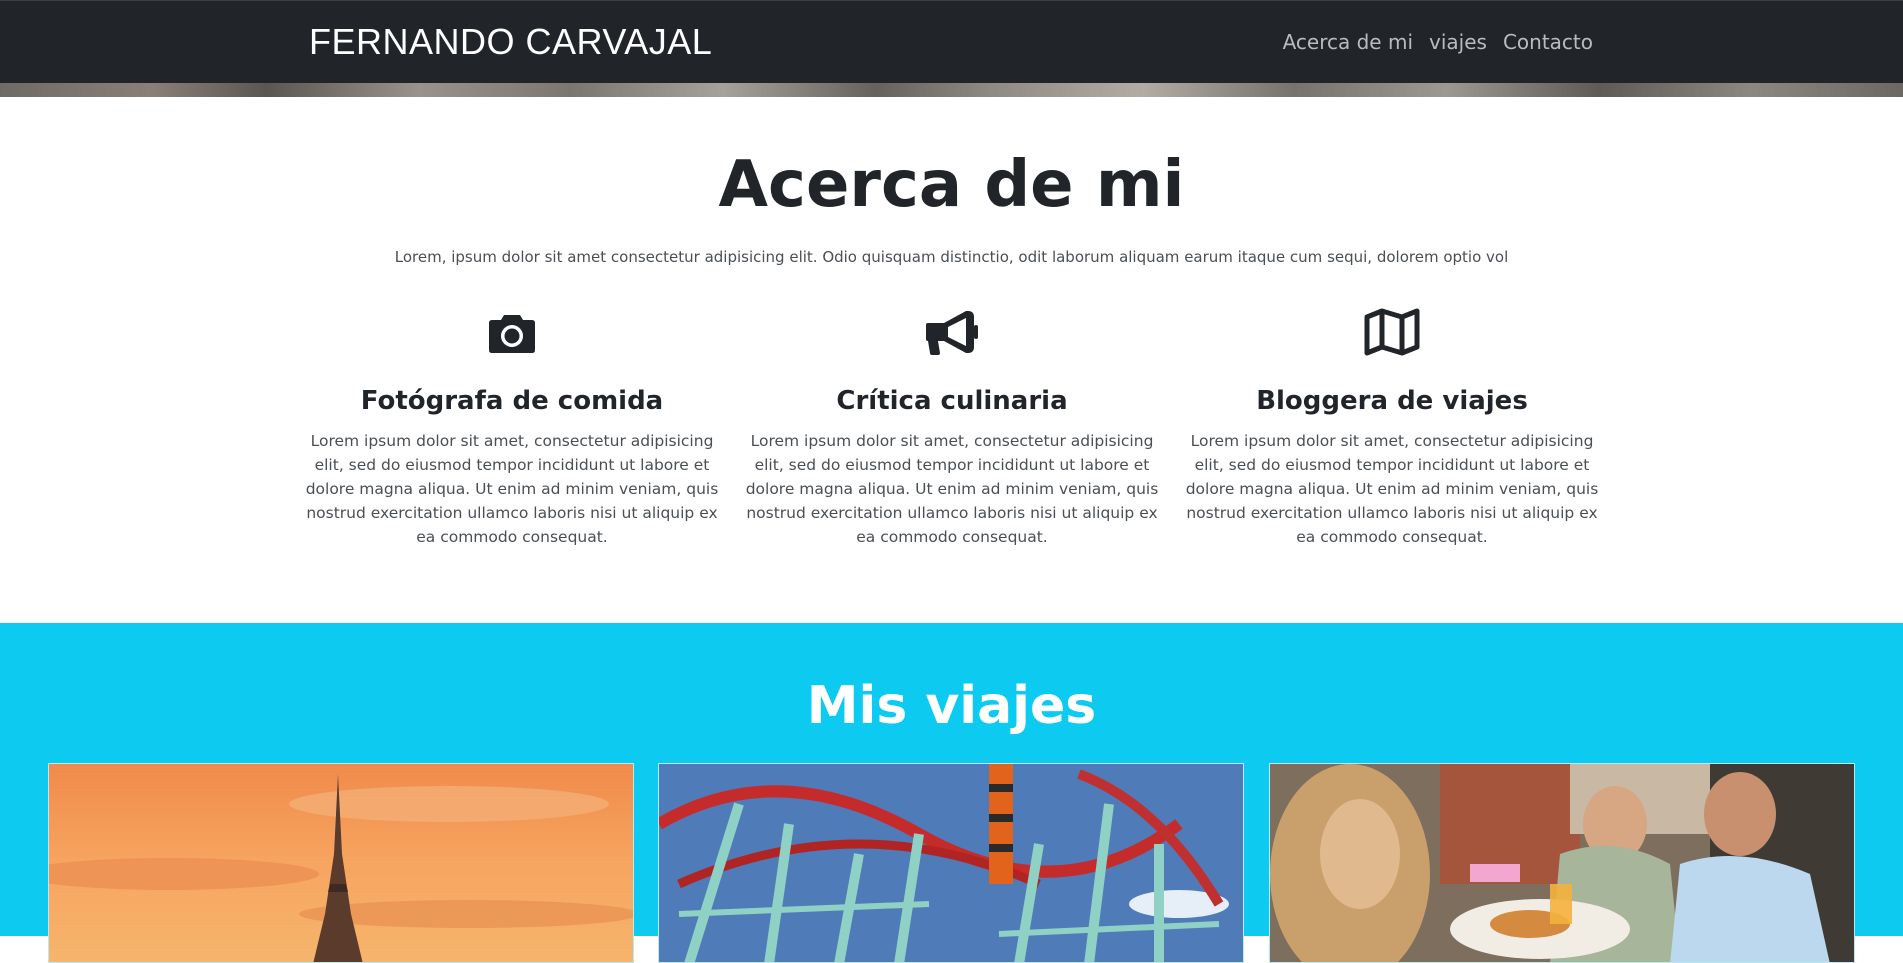 The width and height of the screenshot is (1903, 963). What do you see at coordinates (952, 401) in the screenshot?
I see `feature-title: Crítica culinaria` at bounding box center [952, 401].